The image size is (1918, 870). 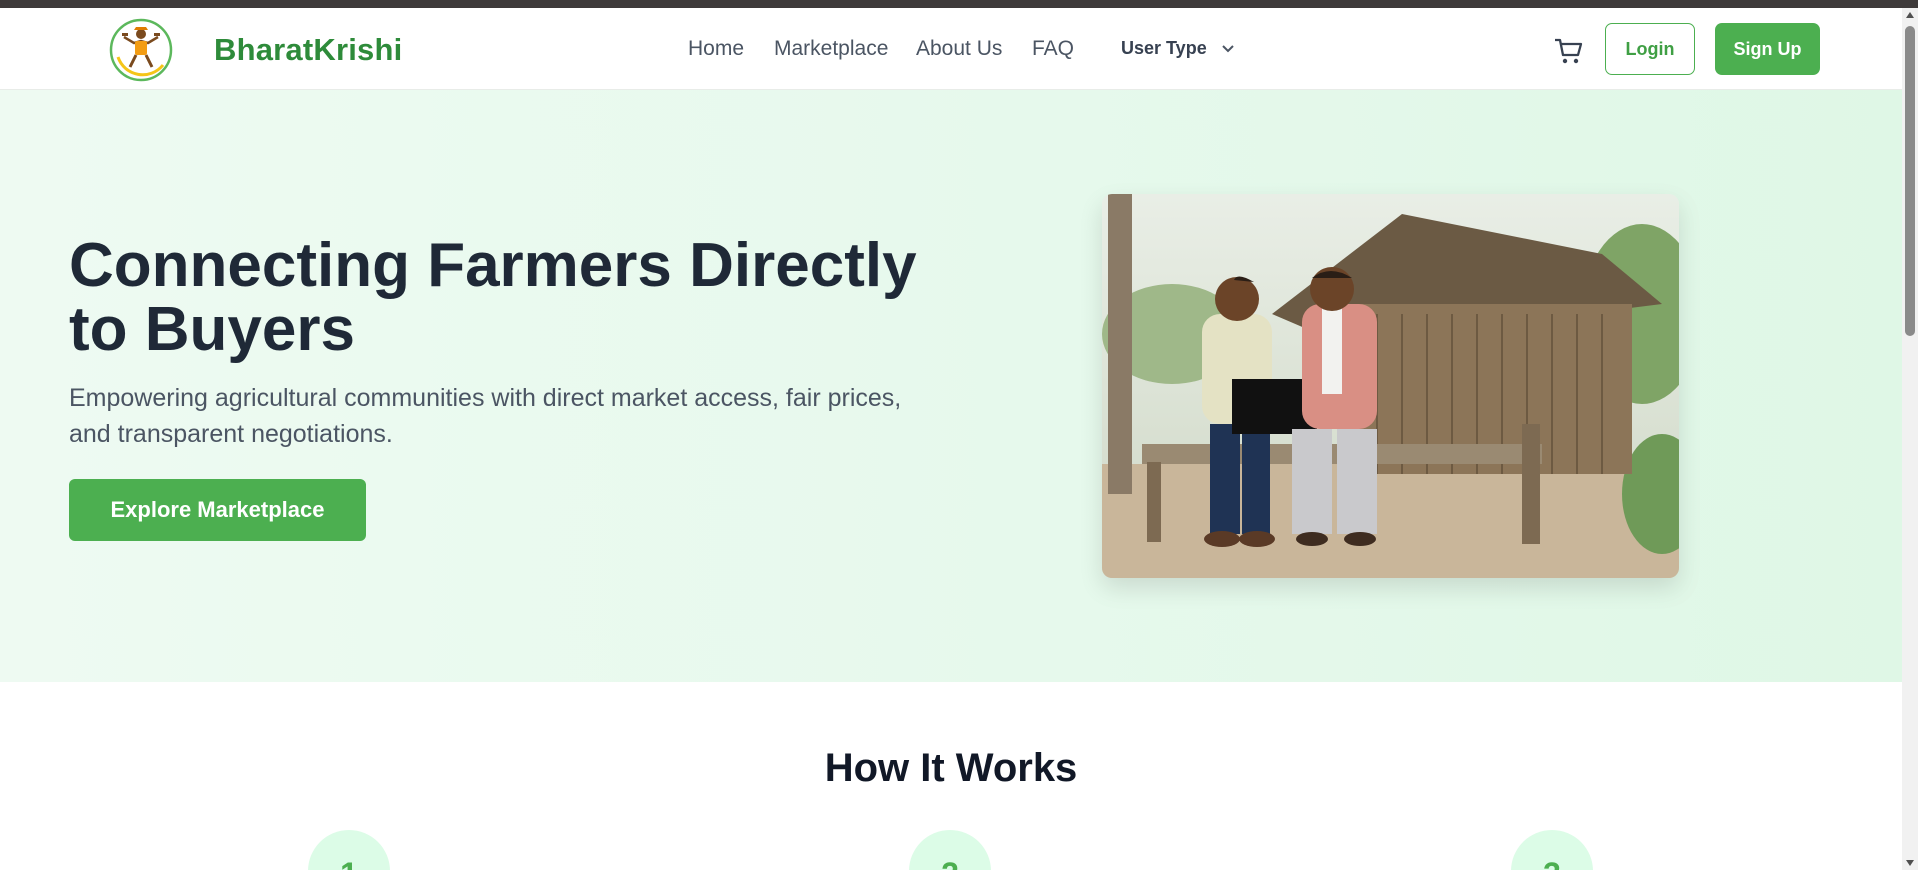 I want to click on hero-title: Connecting Farmers Directly to Buyers, so click(x=493, y=297).